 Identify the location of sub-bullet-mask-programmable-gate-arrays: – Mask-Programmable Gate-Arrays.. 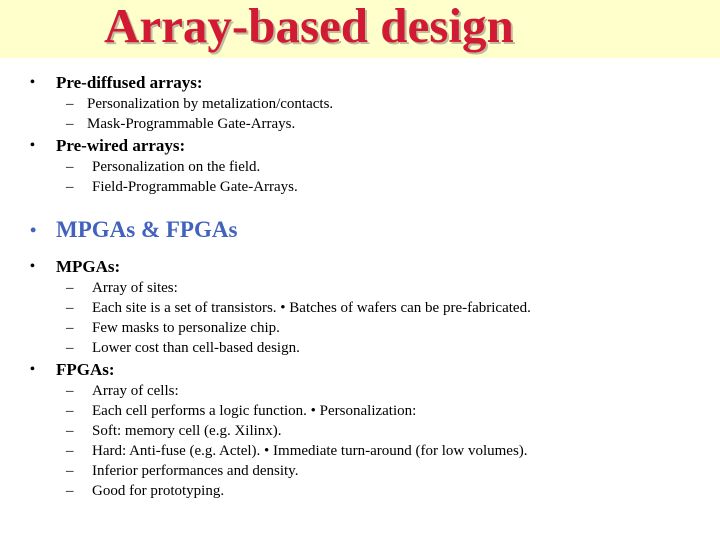
(360, 124).